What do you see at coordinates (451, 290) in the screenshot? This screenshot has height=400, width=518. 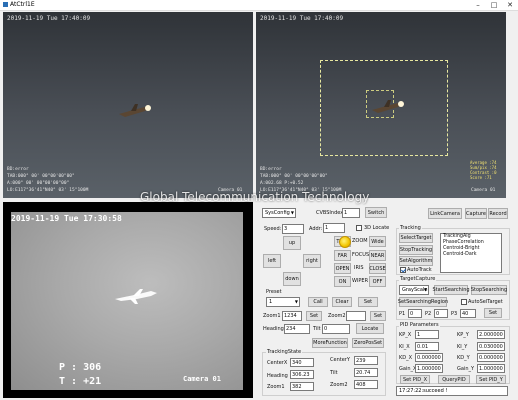 I see `start-searching-button: StartSearching` at bounding box center [451, 290].